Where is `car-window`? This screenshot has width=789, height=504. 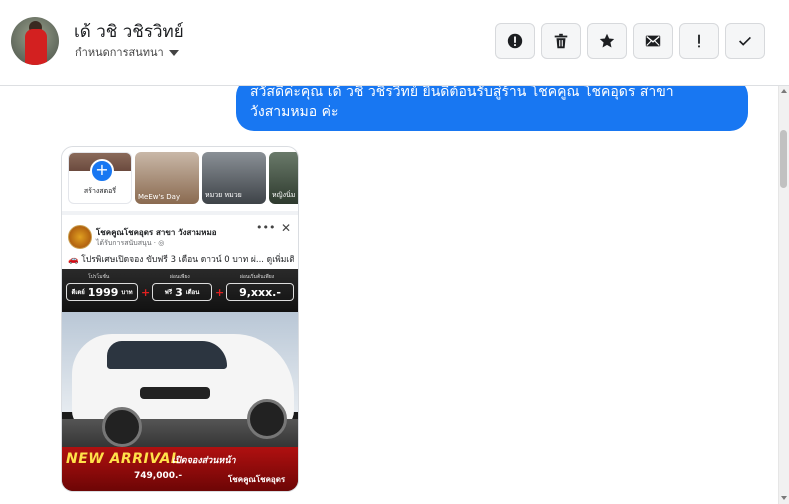 car-window is located at coordinates (167, 355).